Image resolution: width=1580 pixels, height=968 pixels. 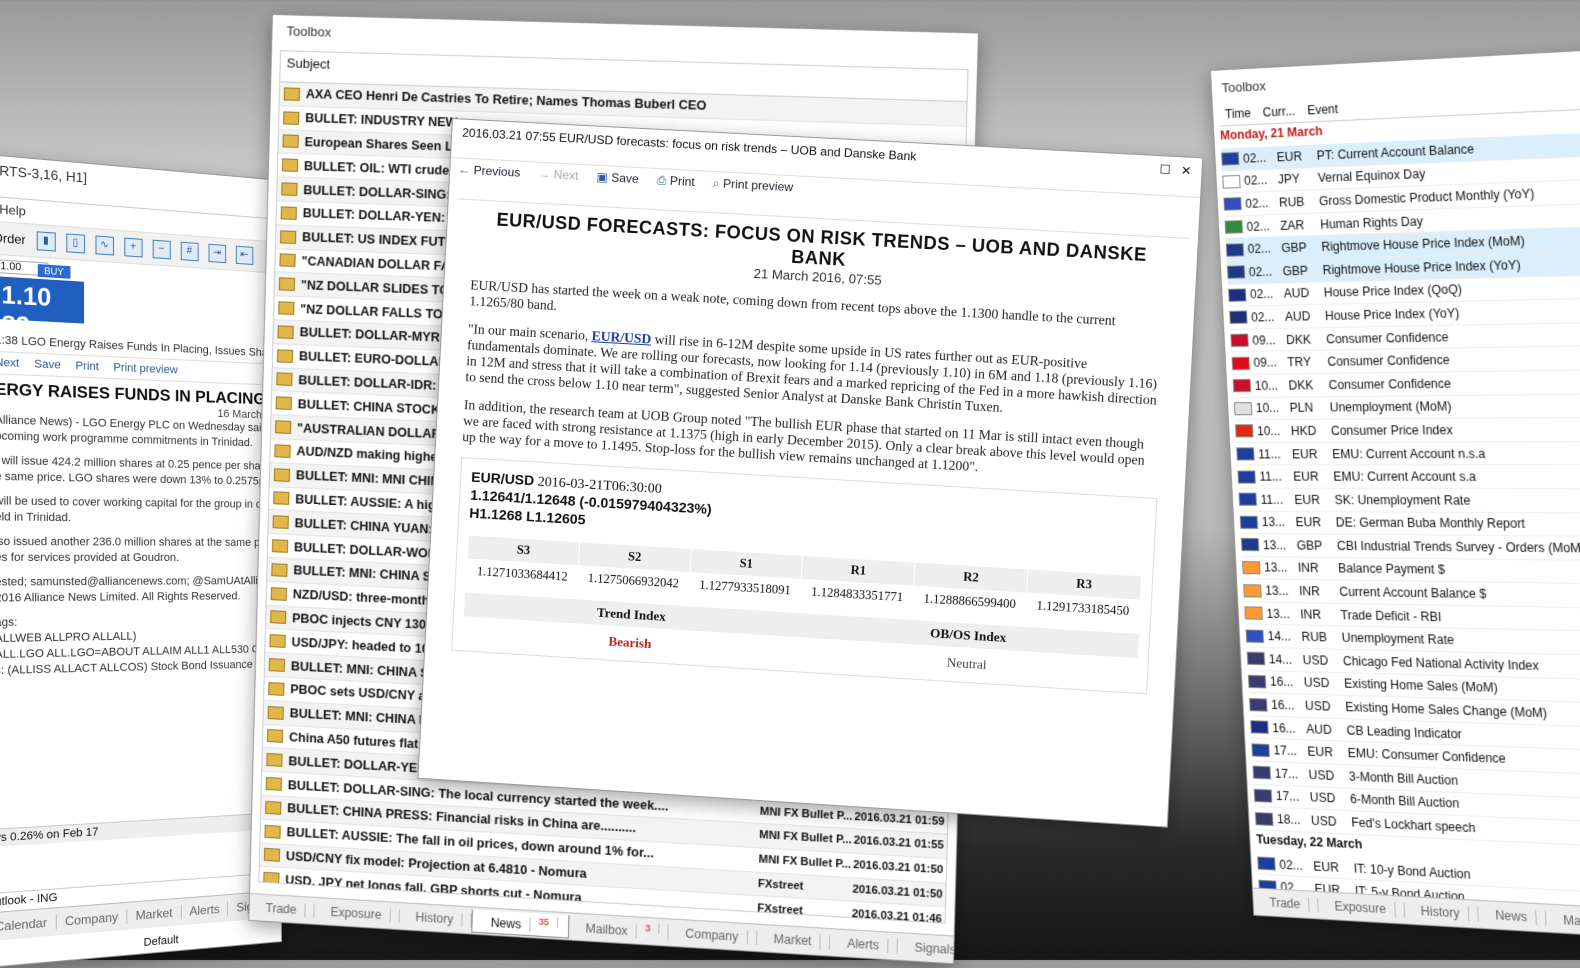 What do you see at coordinates (898, 916) in the screenshot?
I see `news-time: 2016.03.21 01:46` at bounding box center [898, 916].